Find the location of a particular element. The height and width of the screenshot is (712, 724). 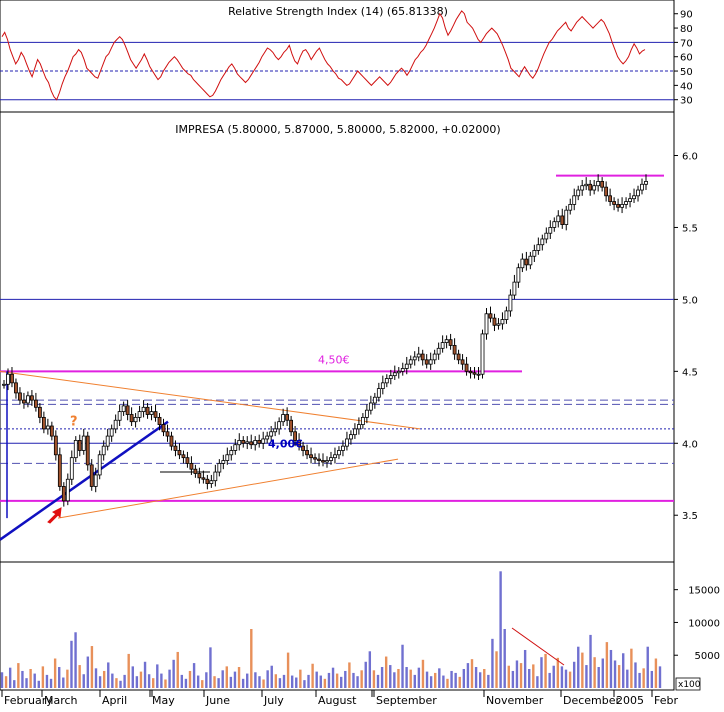

month-label: May is located at coordinates (163, 700).